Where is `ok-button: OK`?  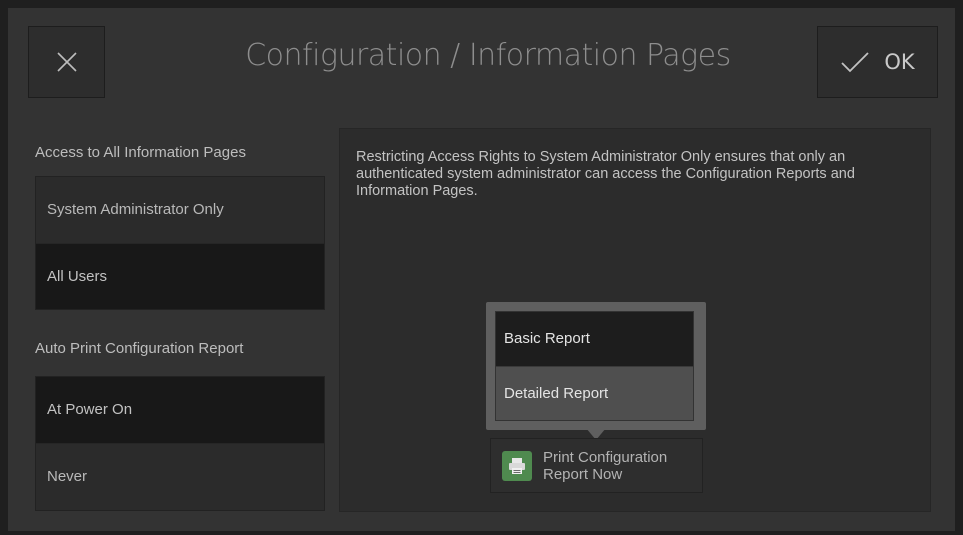 ok-button: OK is located at coordinates (877, 62).